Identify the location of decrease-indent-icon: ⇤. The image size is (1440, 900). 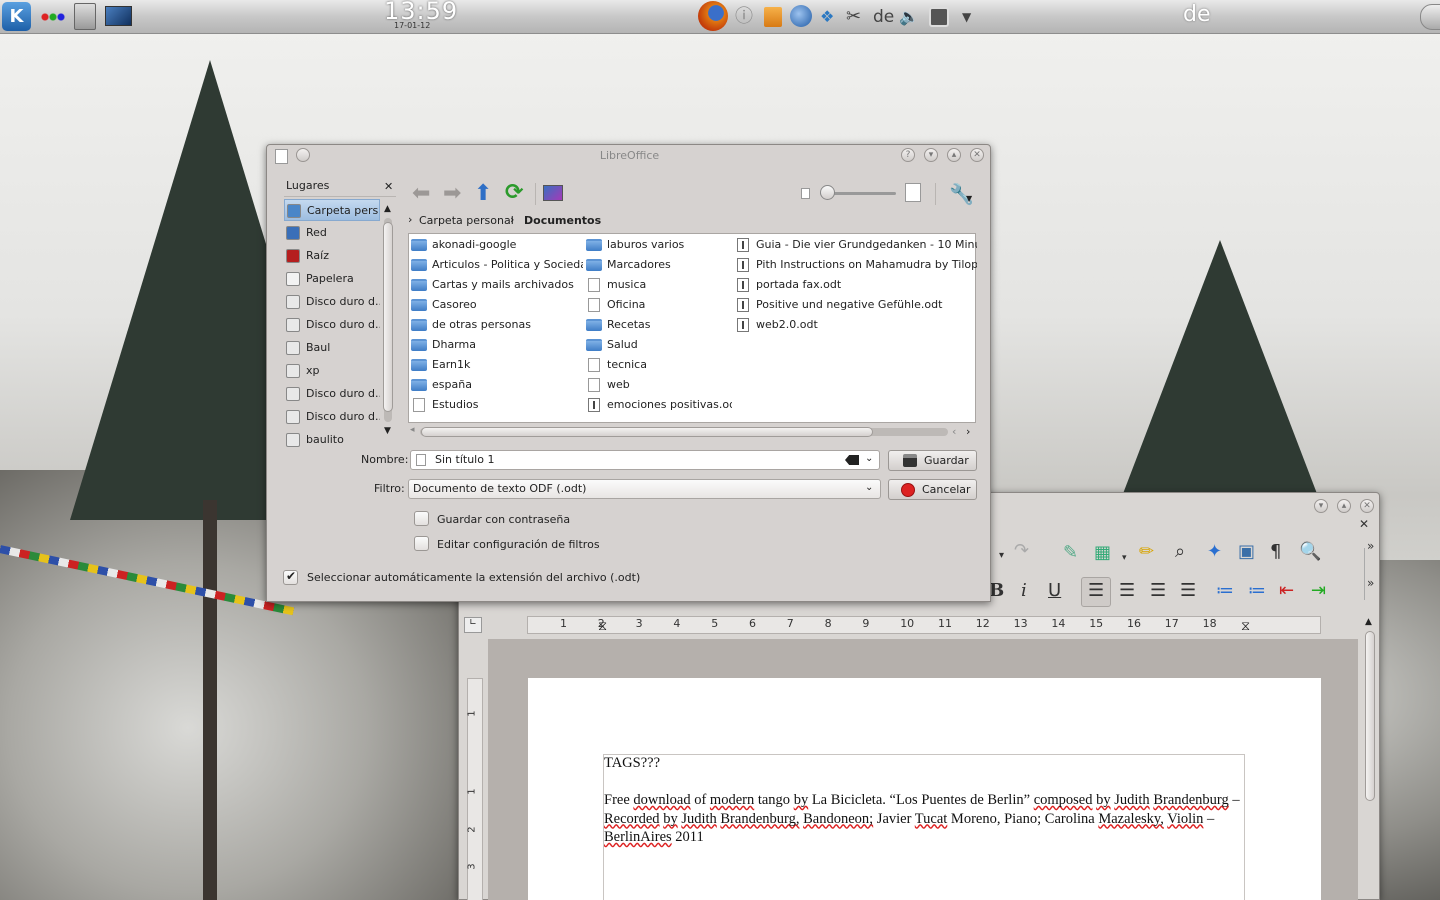
(1286, 591).